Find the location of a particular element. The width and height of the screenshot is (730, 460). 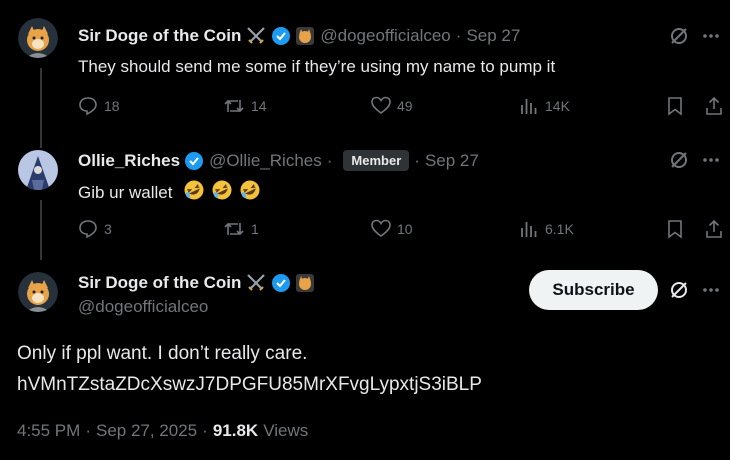

tweet-header: Sir Doge of the Coin is located at coordinates (196, 283).